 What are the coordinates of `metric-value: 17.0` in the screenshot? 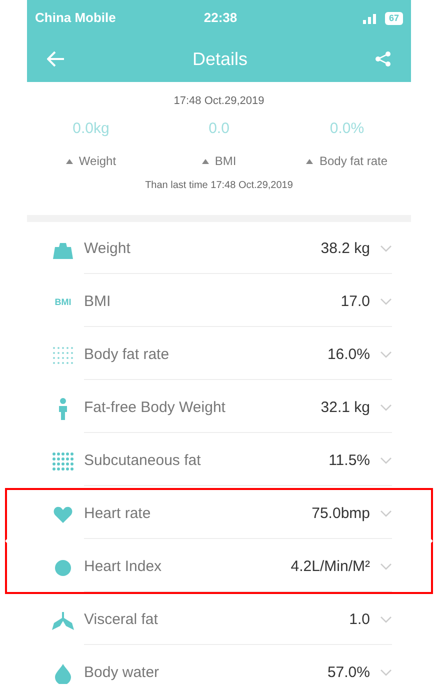 It's located at (355, 302).